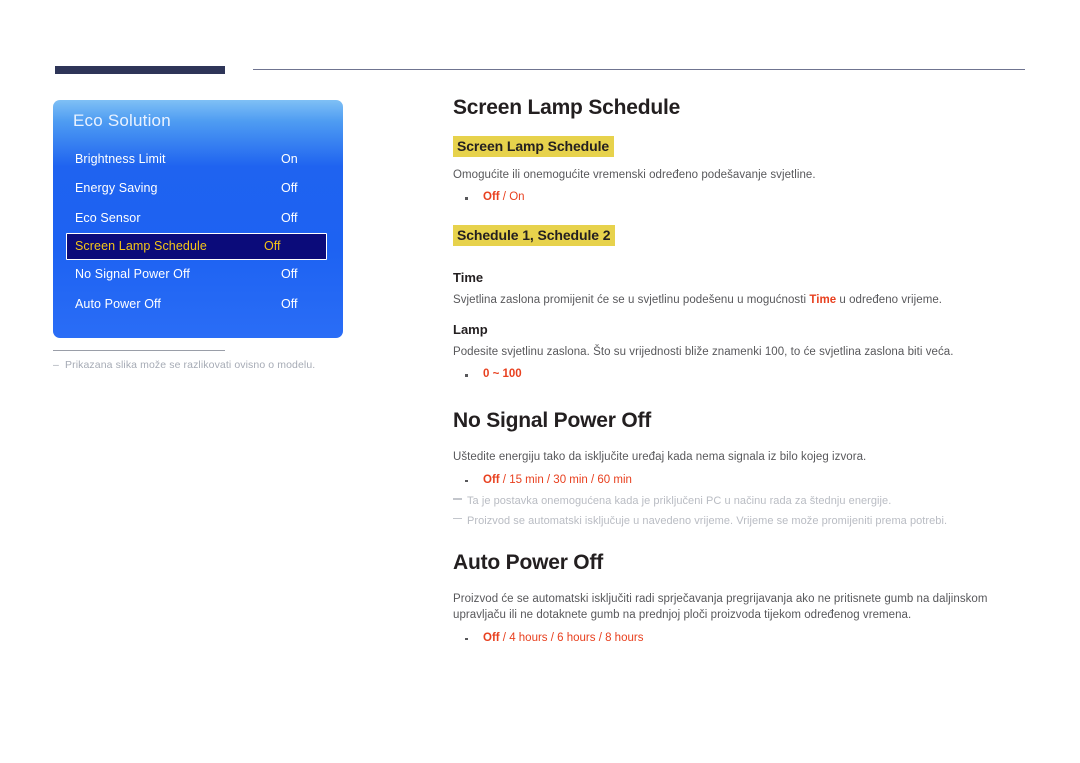 This screenshot has width=1080, height=763. Describe the element at coordinates (528, 563) in the screenshot. I see `section-title-auto-power-off: Auto Power Off` at that location.